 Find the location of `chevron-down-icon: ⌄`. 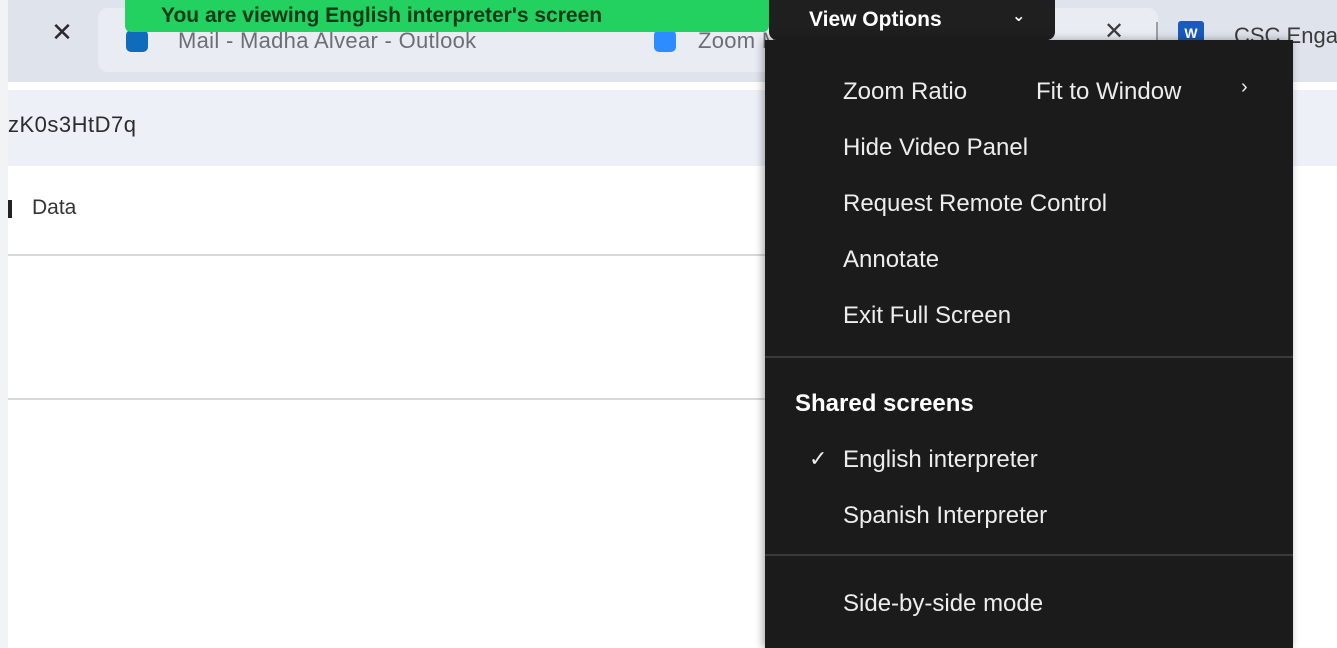

chevron-down-icon: ⌄ is located at coordinates (1019, 16).